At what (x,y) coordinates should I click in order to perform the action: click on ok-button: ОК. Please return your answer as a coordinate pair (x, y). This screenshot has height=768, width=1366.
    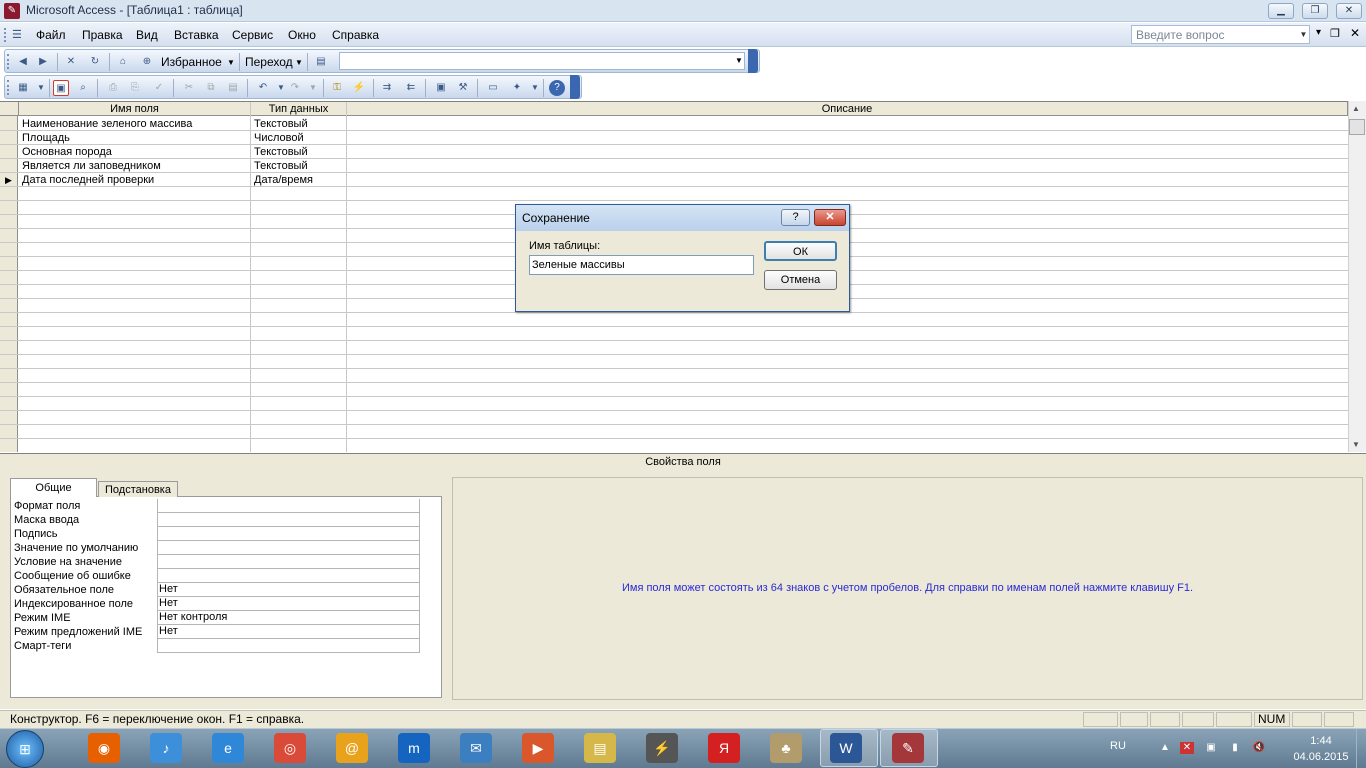
    Looking at the image, I should click on (800, 251).